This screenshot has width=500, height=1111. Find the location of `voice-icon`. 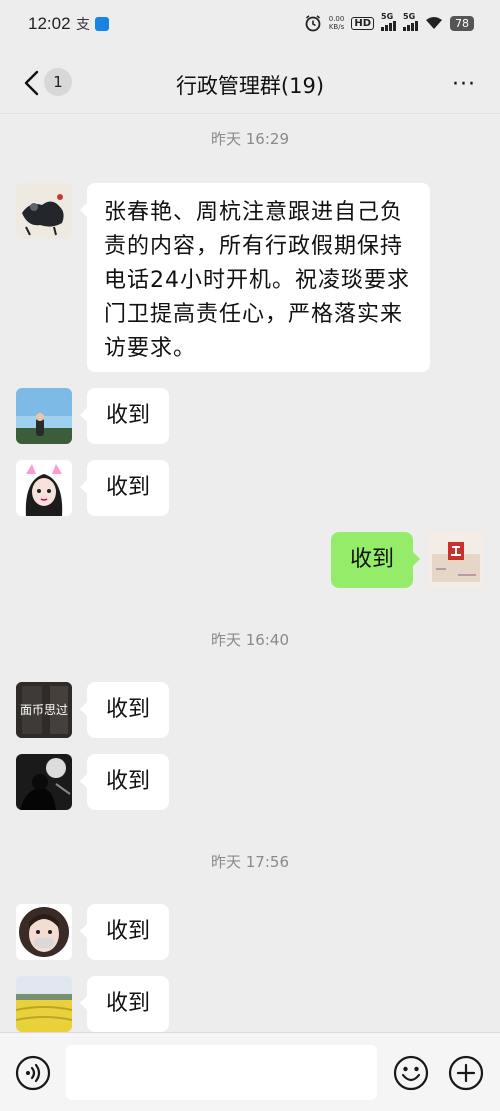

voice-icon is located at coordinates (33, 1073).